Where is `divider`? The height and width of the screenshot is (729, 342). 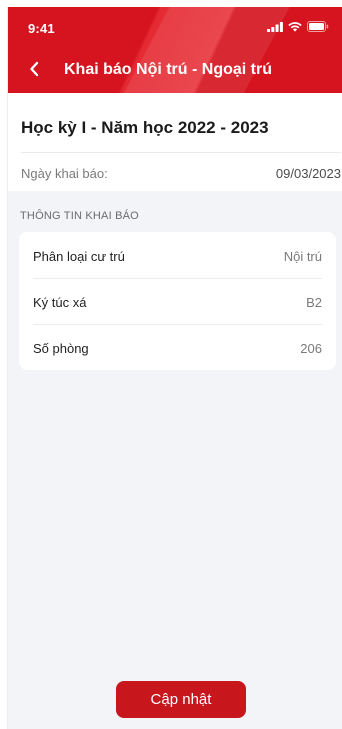 divider is located at coordinates (181, 152).